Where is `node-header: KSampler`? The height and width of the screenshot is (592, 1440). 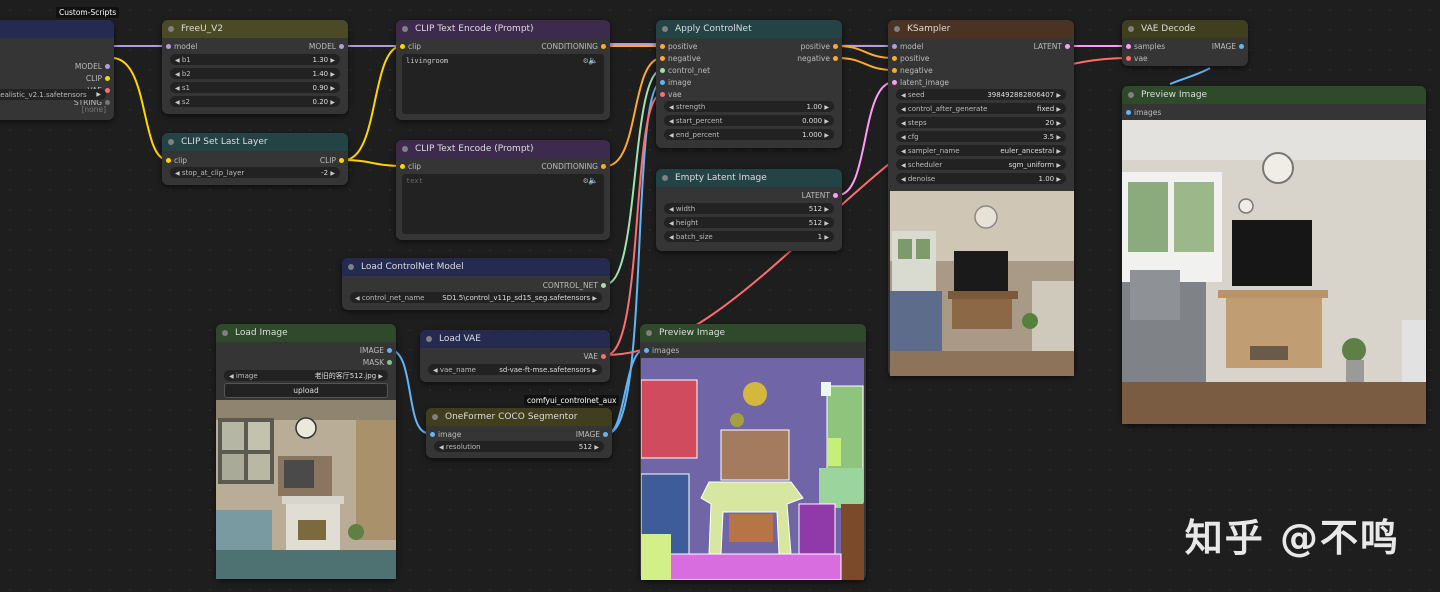 node-header: KSampler is located at coordinates (981, 29).